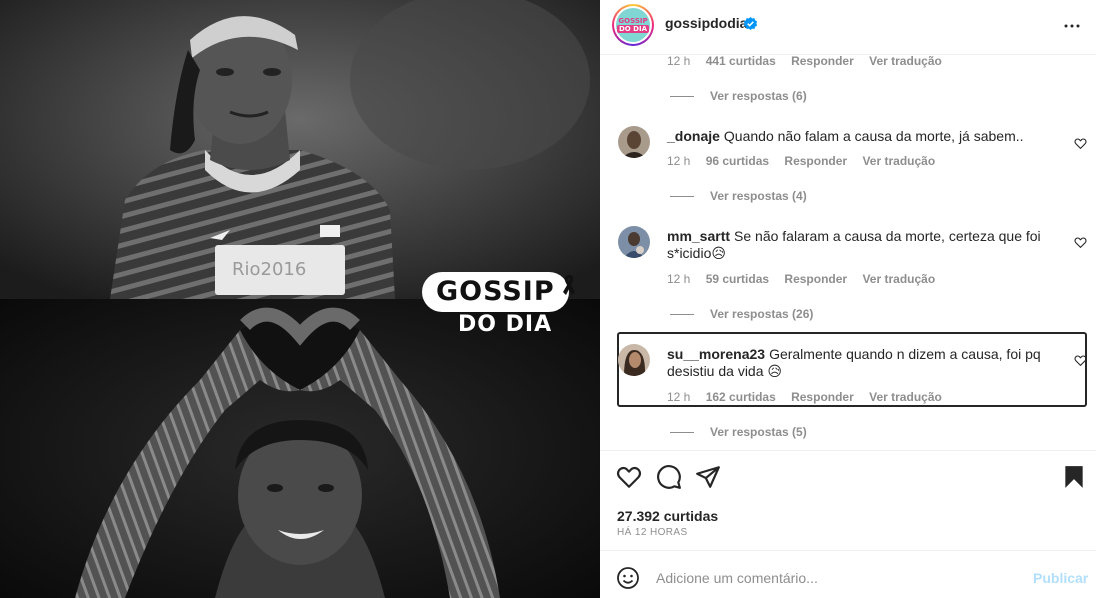  I want to click on post-header: GOSSIP DO DIA gossipdodia, so click(848, 27).